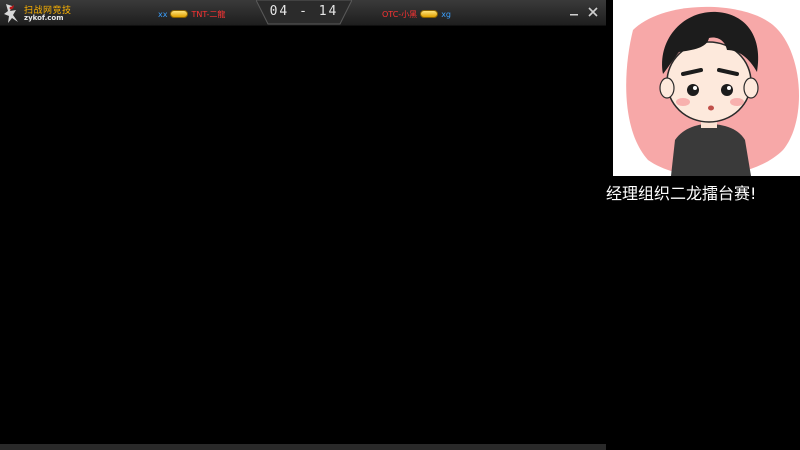  Describe the element at coordinates (574, 15) in the screenshot. I see `minimize-icon` at that location.